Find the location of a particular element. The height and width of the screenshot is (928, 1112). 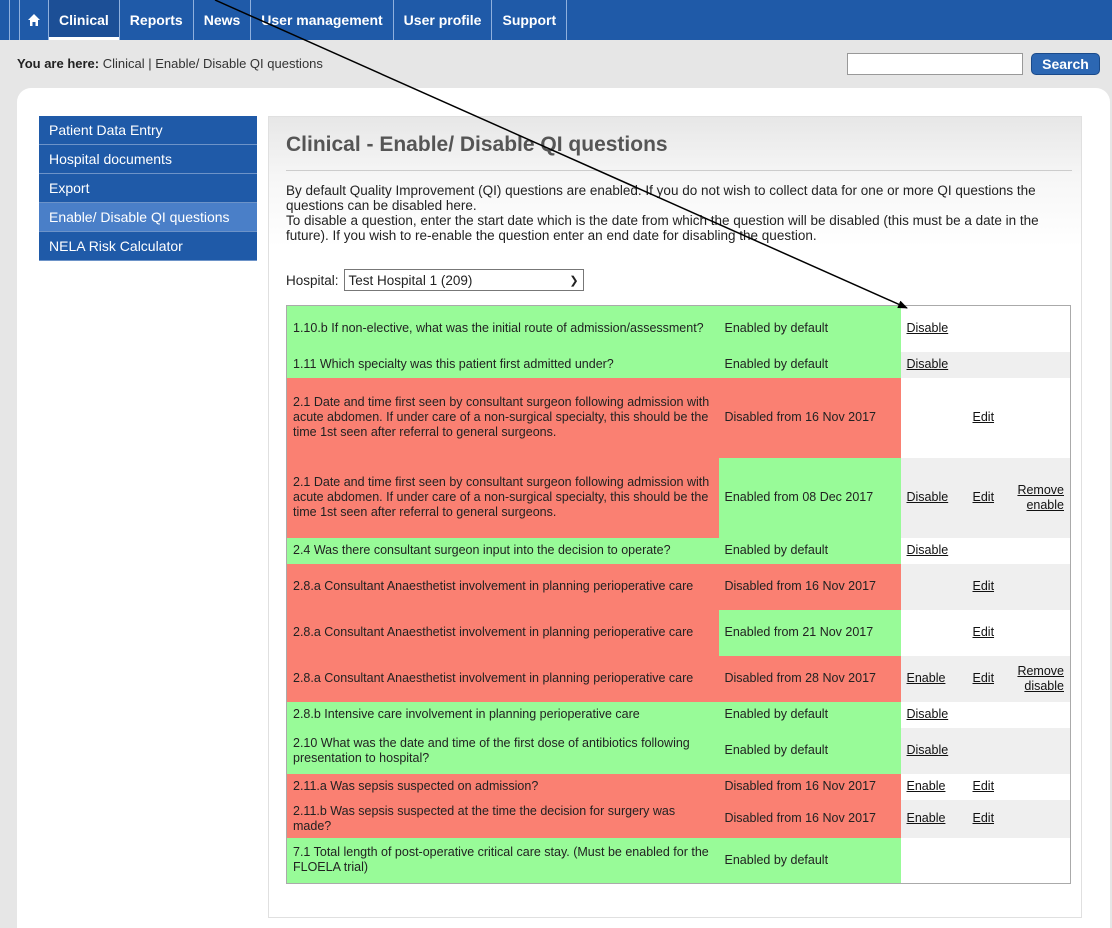

nav-clinical: Clinical is located at coordinates (83, 20).